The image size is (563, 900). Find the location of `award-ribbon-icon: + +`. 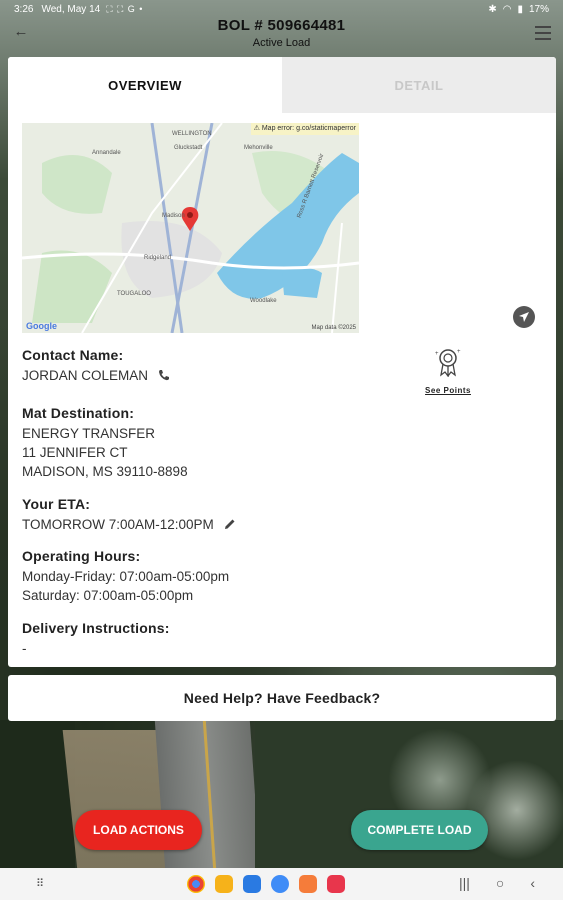

award-ribbon-icon: + + is located at coordinates (448, 363).